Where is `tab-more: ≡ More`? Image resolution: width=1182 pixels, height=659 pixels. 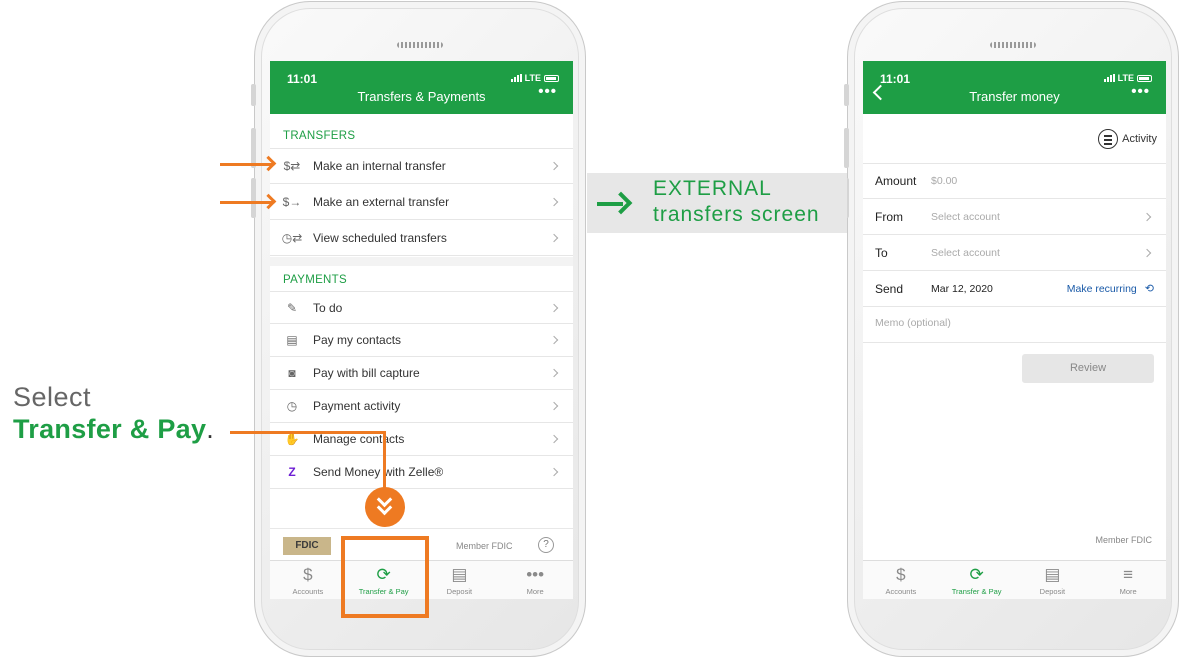 tab-more: ≡ More is located at coordinates (1128, 580).